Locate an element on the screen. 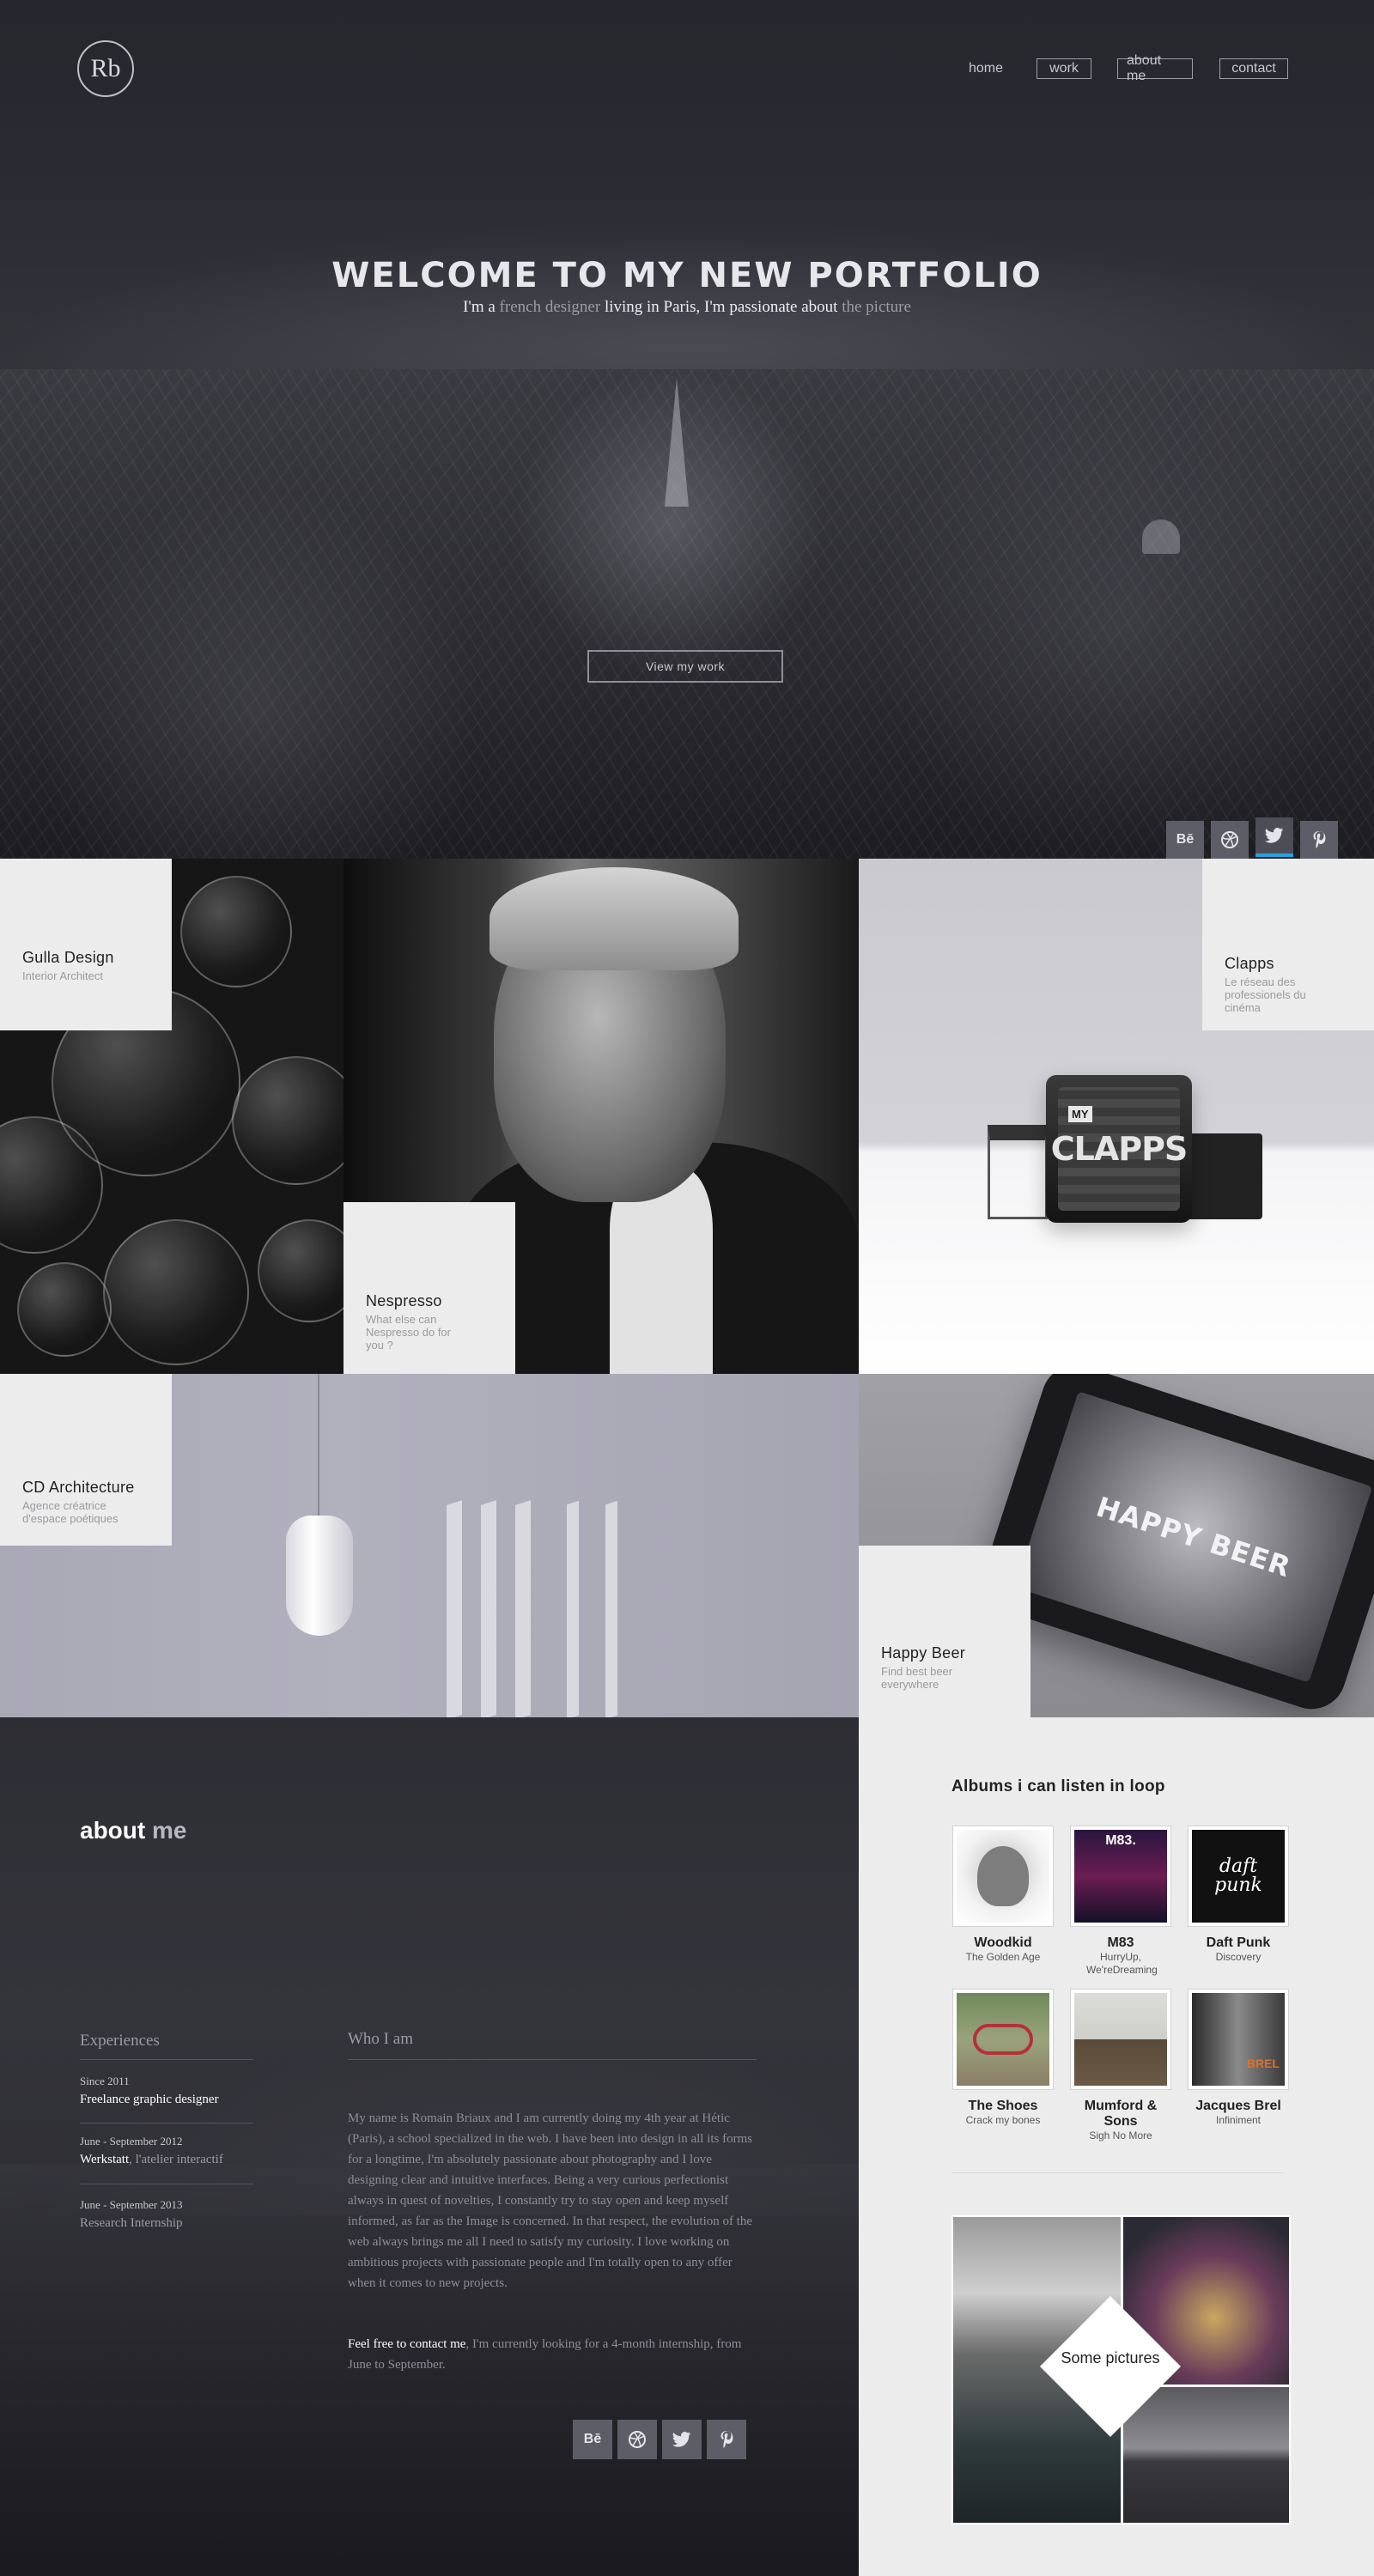 Image resolution: width=1374 pixels, height=2576 pixels. album-daft-punk: daft punk Daft Punk Discovery is located at coordinates (1238, 1895).